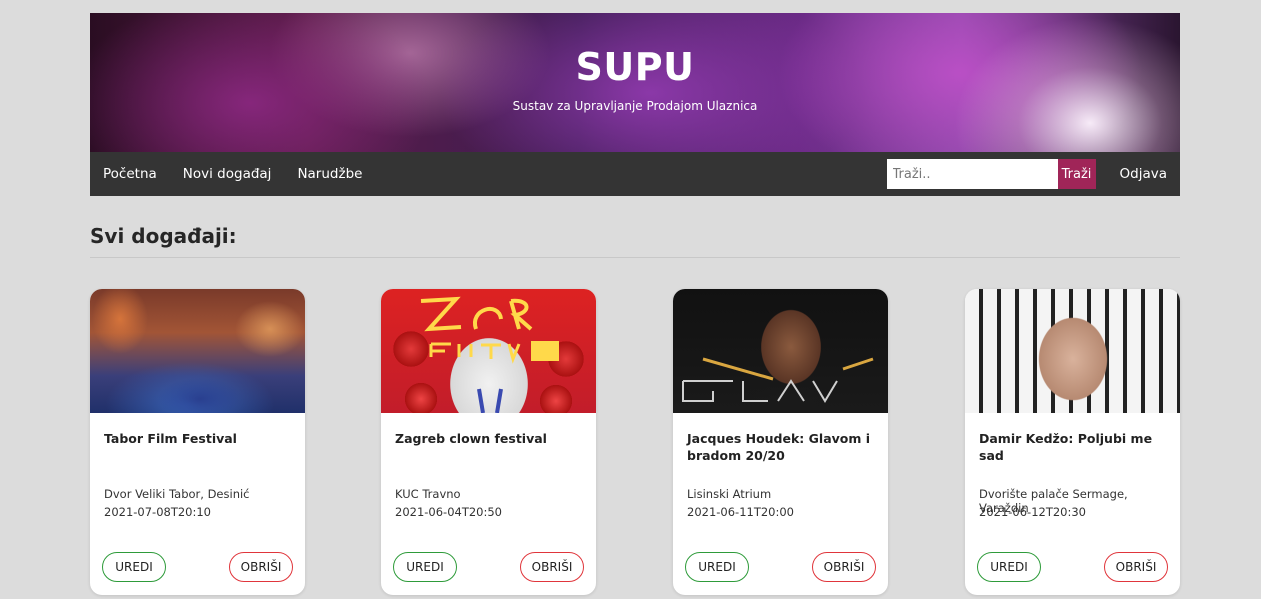  What do you see at coordinates (779, 447) in the screenshot?
I see `event-name: Jacques Houdek: Glavom i bradom 20/20` at bounding box center [779, 447].